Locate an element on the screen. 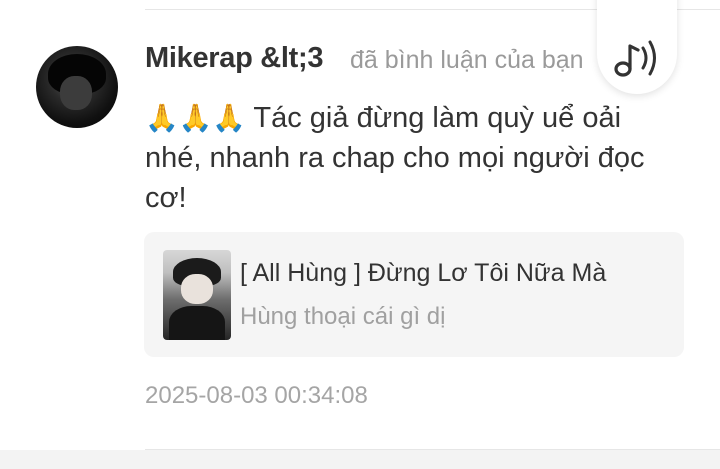 This screenshot has height=469, width=720. prayer-hands-emoji: 🙏🙏🙏 is located at coordinates (195, 118).